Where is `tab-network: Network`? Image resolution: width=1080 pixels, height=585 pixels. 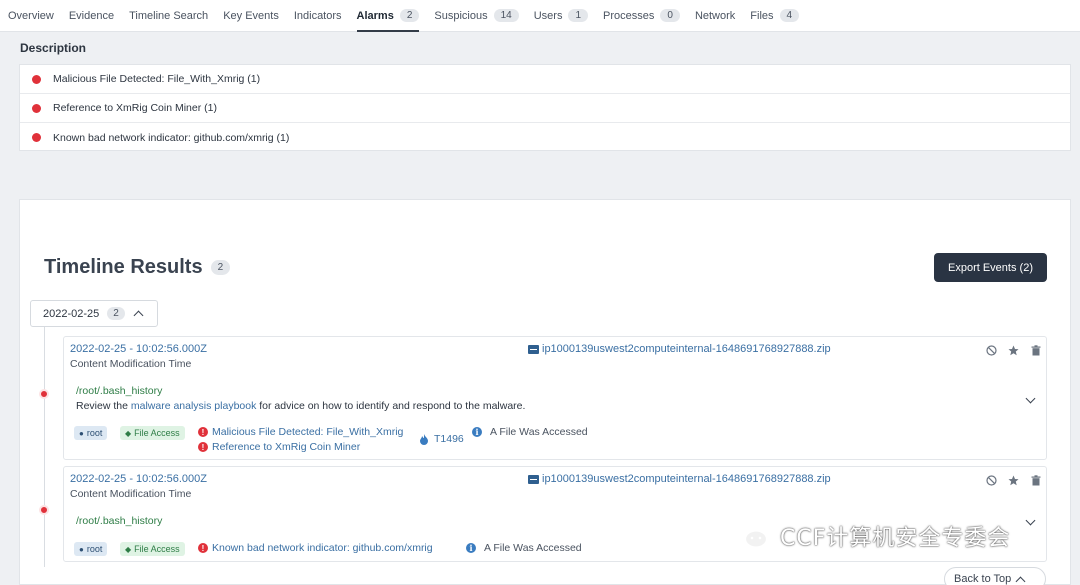
tab-network: Network is located at coordinates (715, 16).